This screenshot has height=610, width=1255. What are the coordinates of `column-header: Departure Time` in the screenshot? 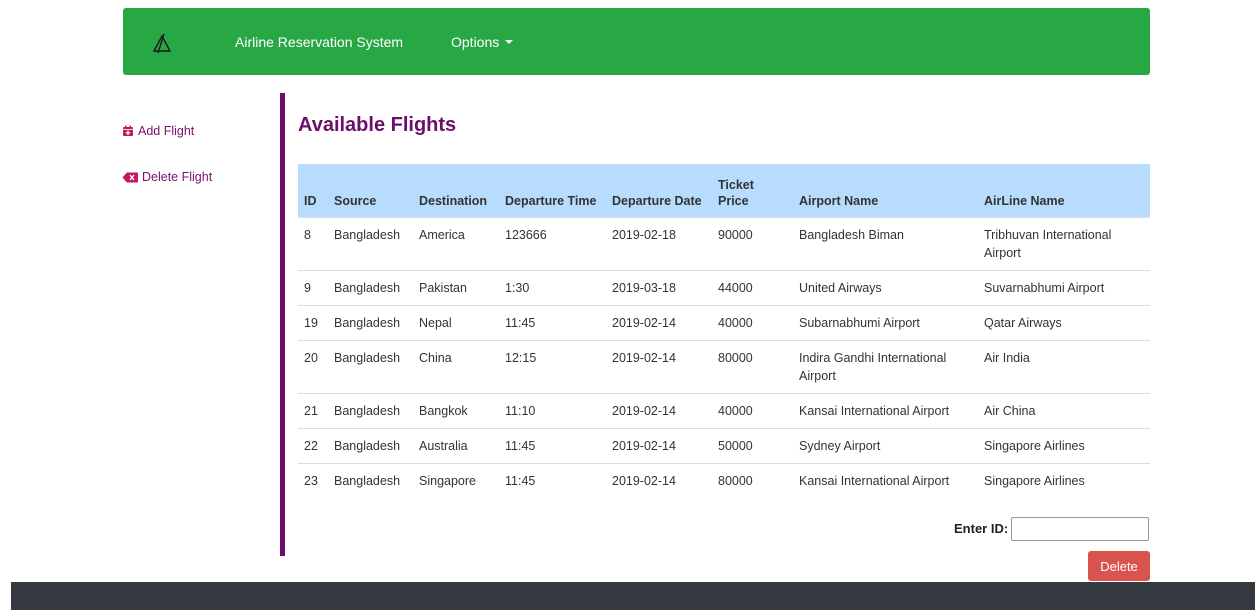 It's located at (552, 190).